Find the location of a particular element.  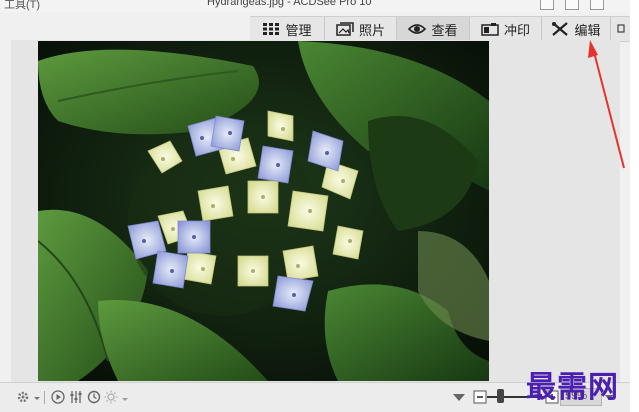

tab-photos: 照片 is located at coordinates (361, 29).